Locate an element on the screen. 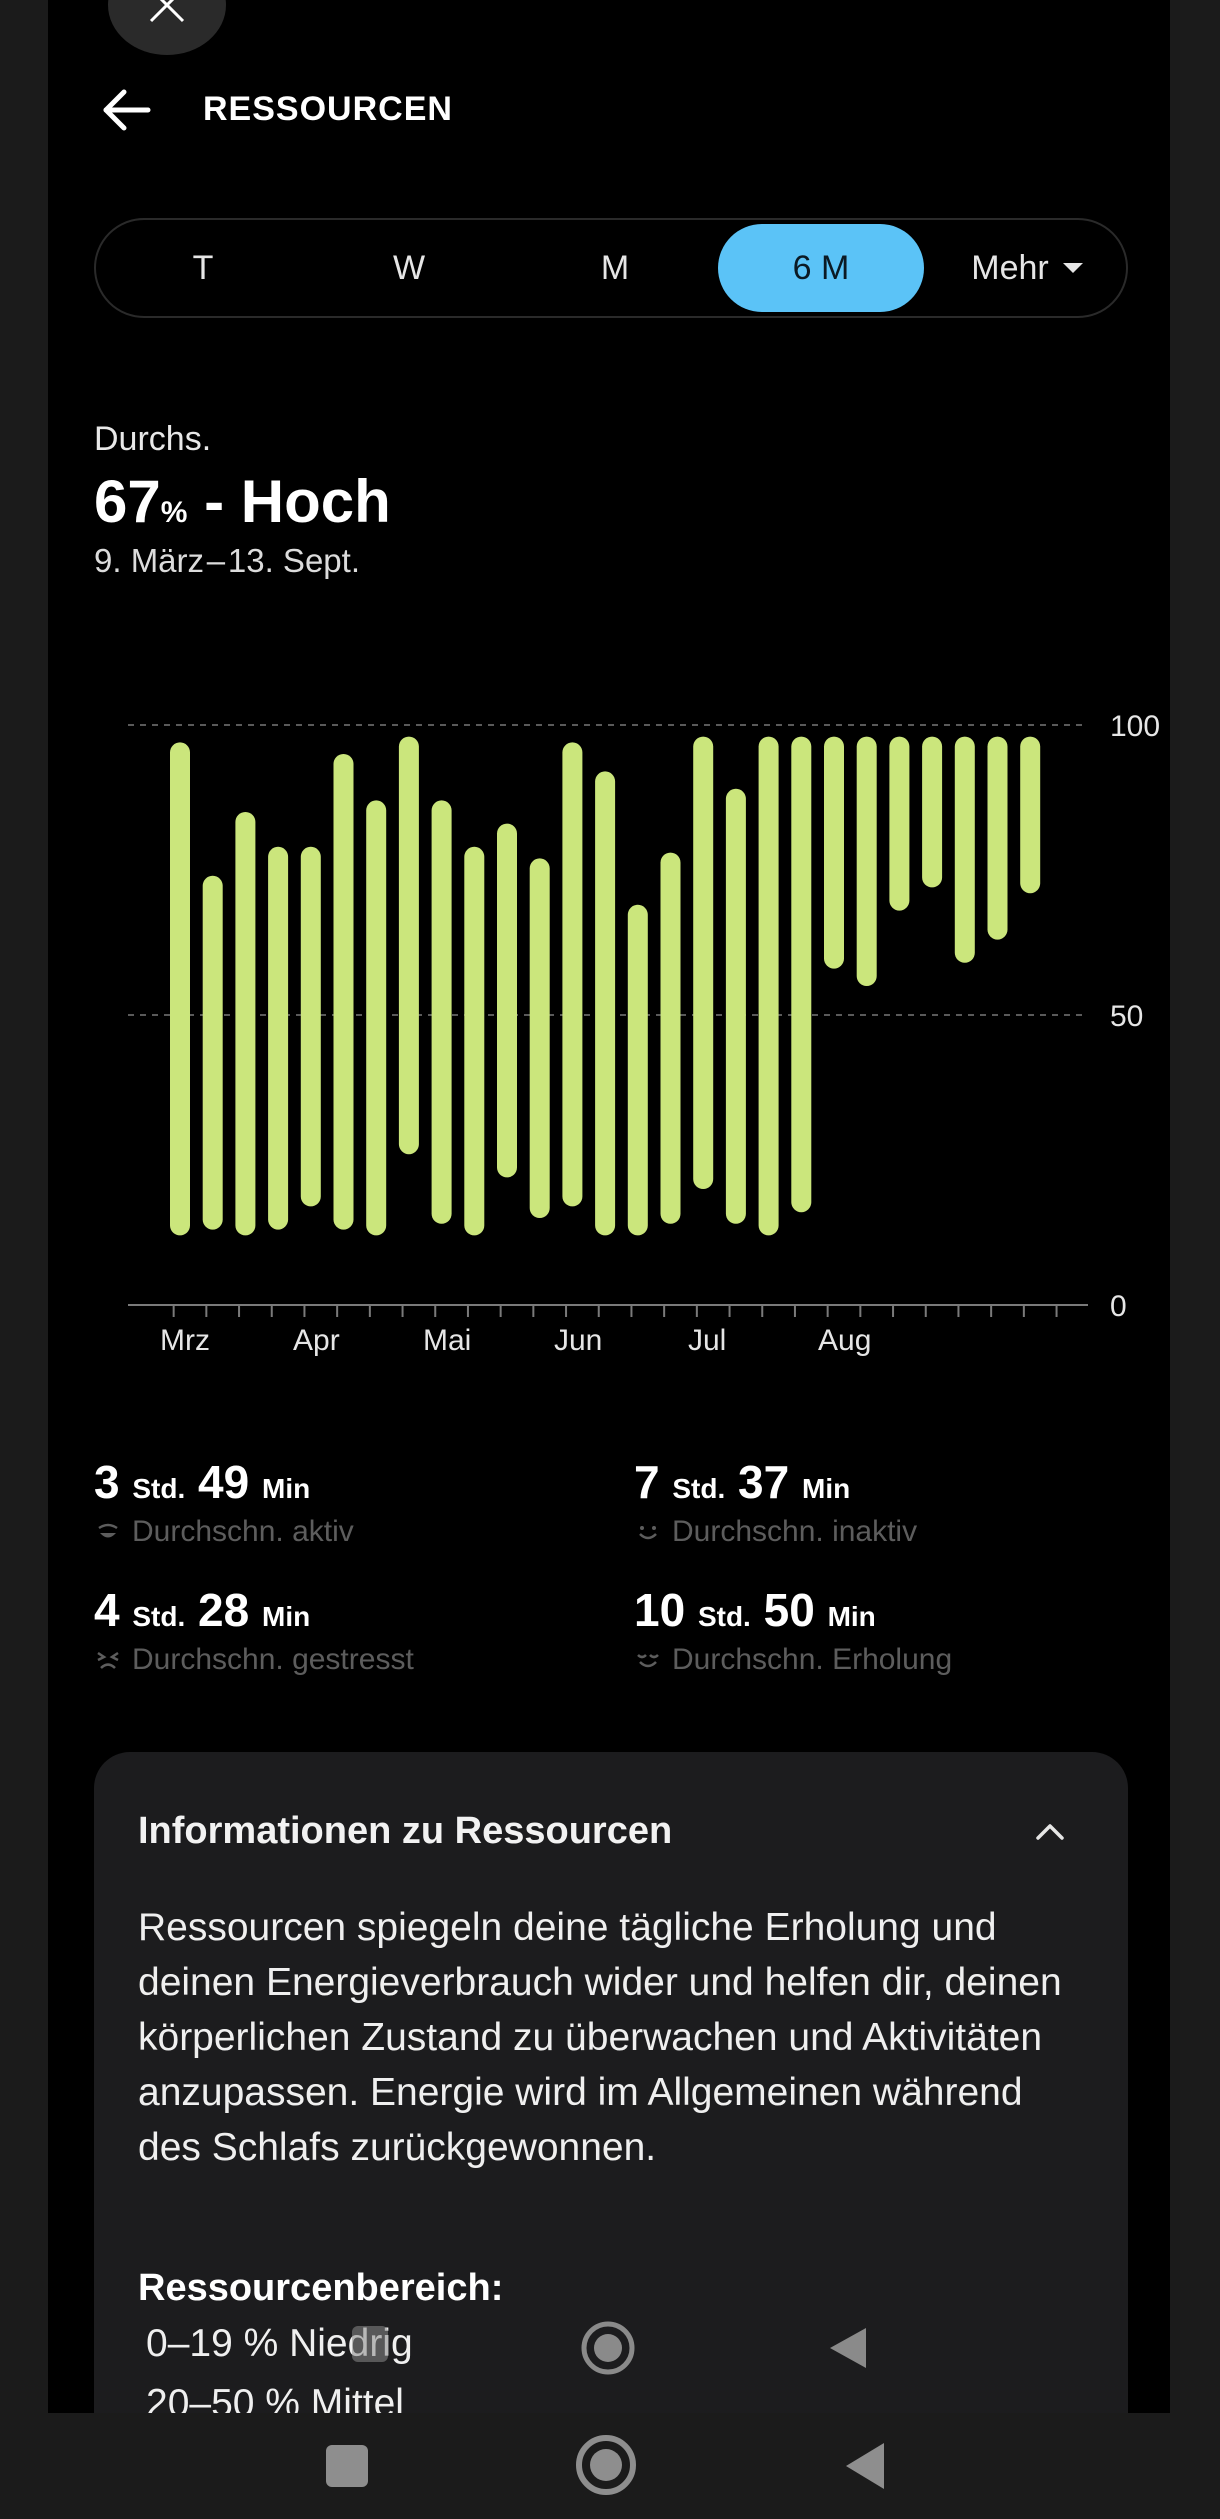 This screenshot has width=1220, height=2519. stat-inactive-hours-unit: Std. is located at coordinates (699, 1488).